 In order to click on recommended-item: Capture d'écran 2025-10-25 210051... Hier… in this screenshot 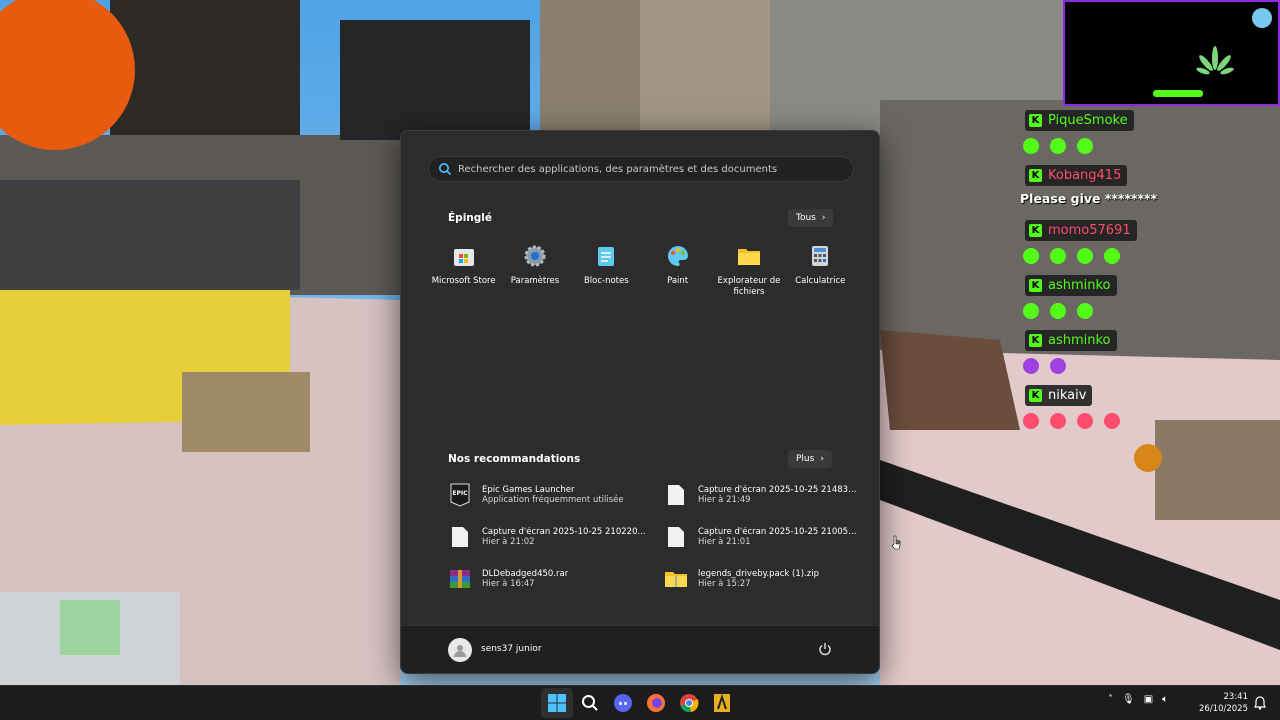, I will do `click(761, 537)`.